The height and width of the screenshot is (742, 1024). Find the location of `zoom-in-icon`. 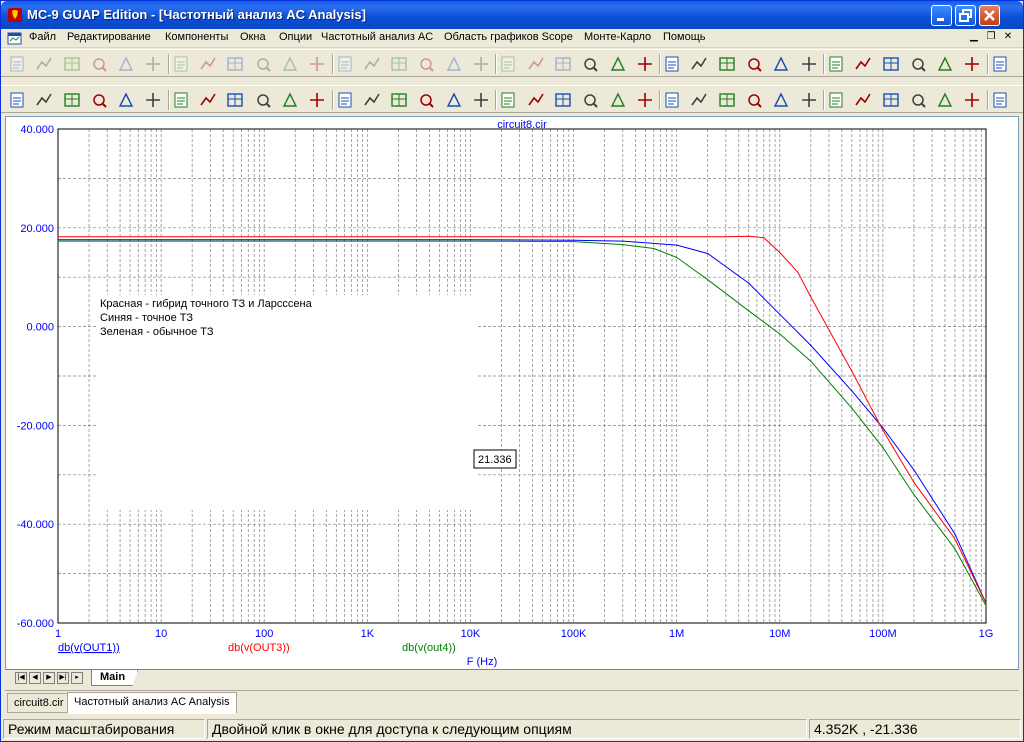

zoom-in-icon is located at coordinates (972, 100).